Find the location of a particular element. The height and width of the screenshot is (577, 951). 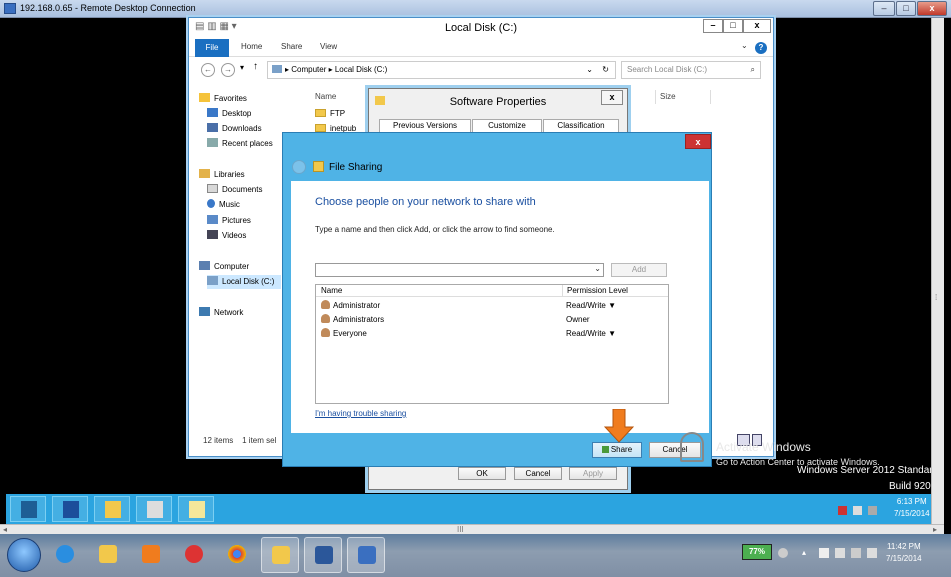

internet-explorer-button is located at coordinates (65, 555).